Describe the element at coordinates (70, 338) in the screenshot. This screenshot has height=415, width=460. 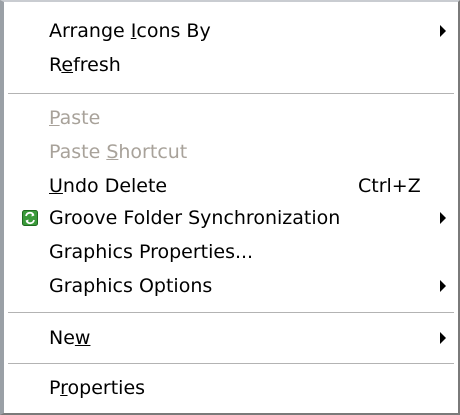
I see `menu-item-label: New` at that location.